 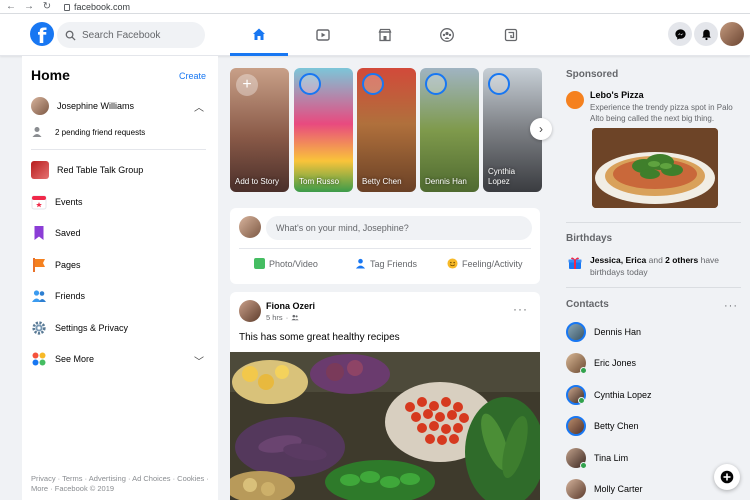 I want to click on ad-title: Lebo's Pizza, so click(x=617, y=95).